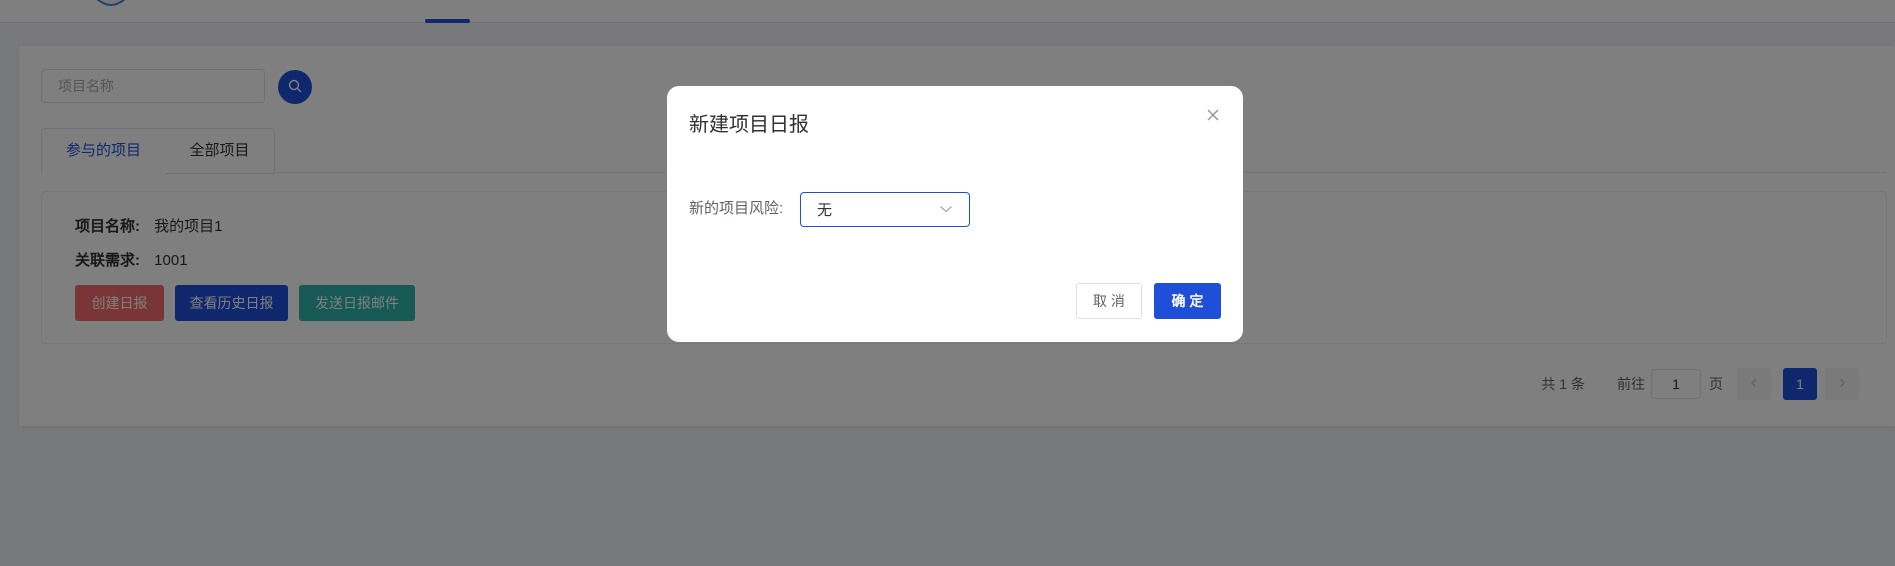  What do you see at coordinates (825, 210) in the screenshot?
I see `project-risk-select-value: 无` at bounding box center [825, 210].